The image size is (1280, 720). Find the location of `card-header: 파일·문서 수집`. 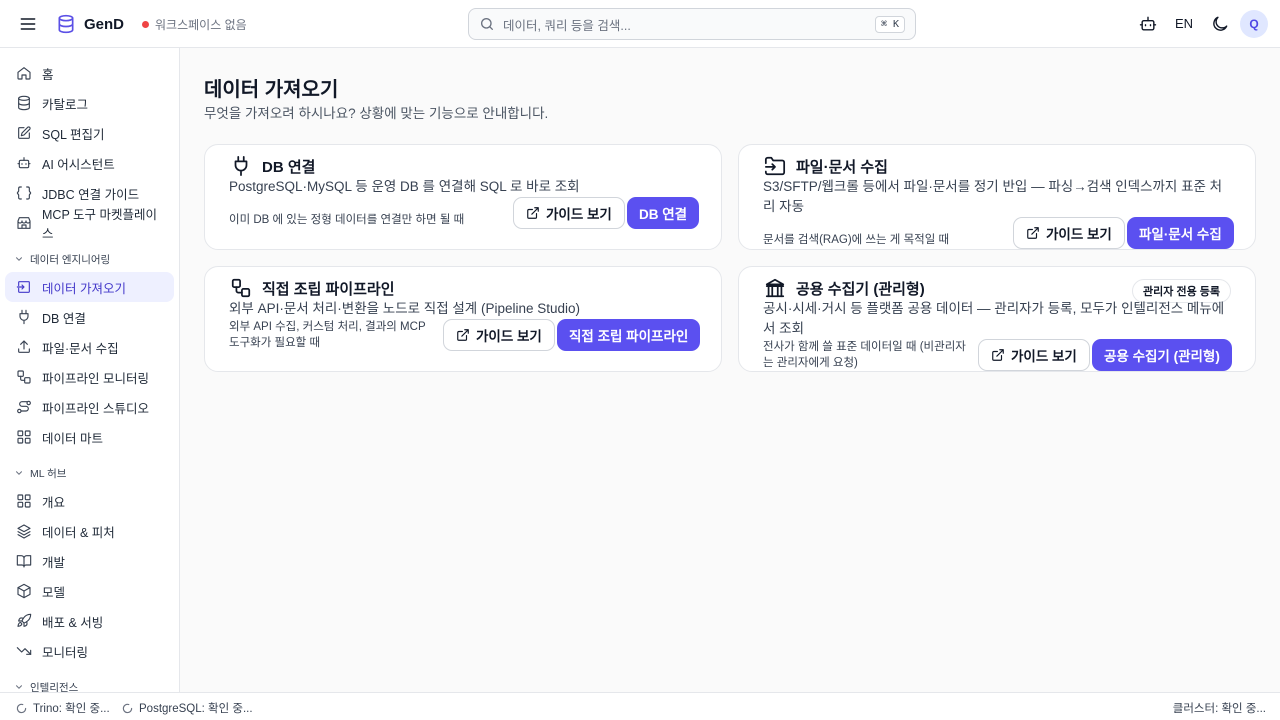

card-header: 파일·문서 수집 is located at coordinates (826, 166).